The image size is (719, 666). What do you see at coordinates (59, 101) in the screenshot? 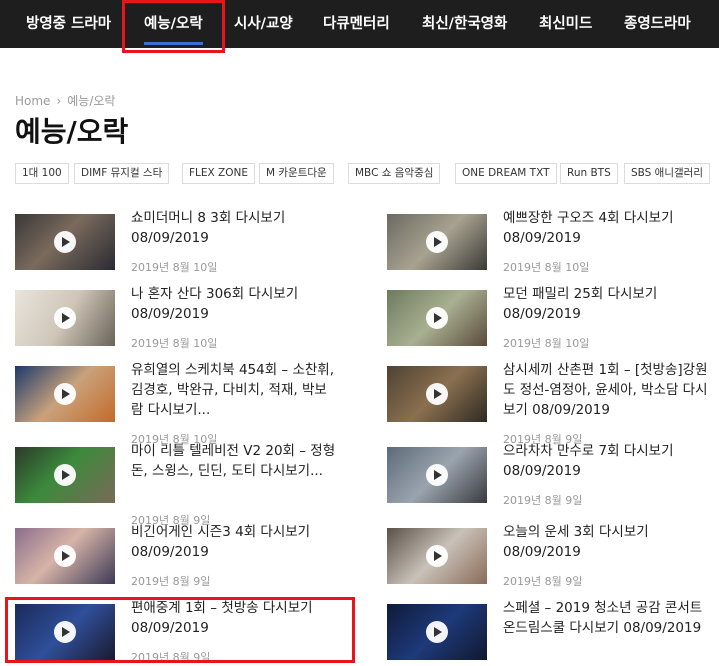
I see `chevron-right-icon: ›` at bounding box center [59, 101].